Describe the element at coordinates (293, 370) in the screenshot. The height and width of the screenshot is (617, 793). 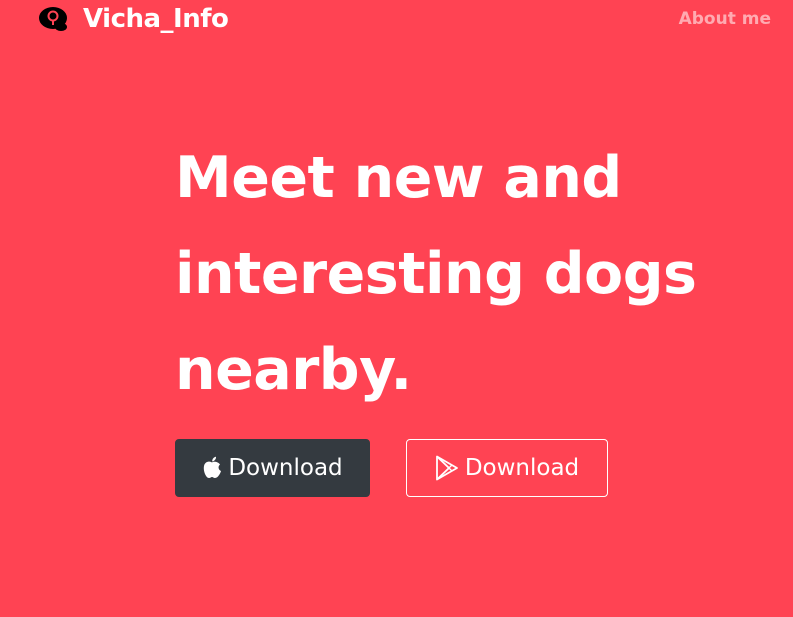
I see `hero-heading-line: nearby.` at that location.